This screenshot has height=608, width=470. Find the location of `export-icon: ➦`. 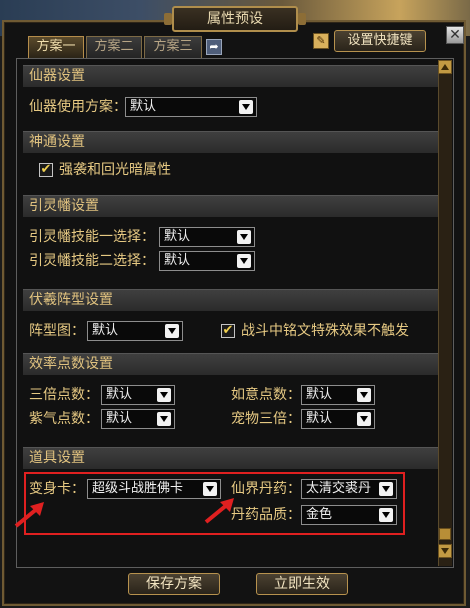

export-icon: ➦ is located at coordinates (214, 47).